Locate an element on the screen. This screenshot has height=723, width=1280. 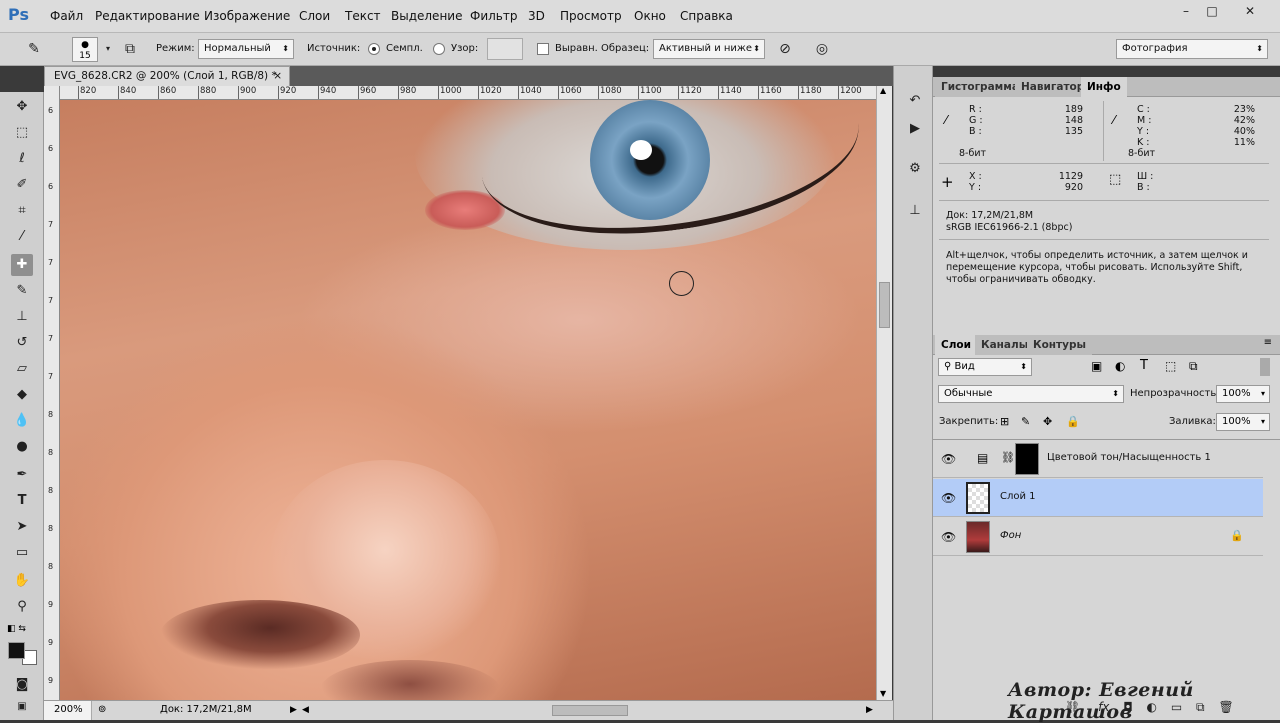
new-adjustment-icon: ◐ is located at coordinates (1152, 707).